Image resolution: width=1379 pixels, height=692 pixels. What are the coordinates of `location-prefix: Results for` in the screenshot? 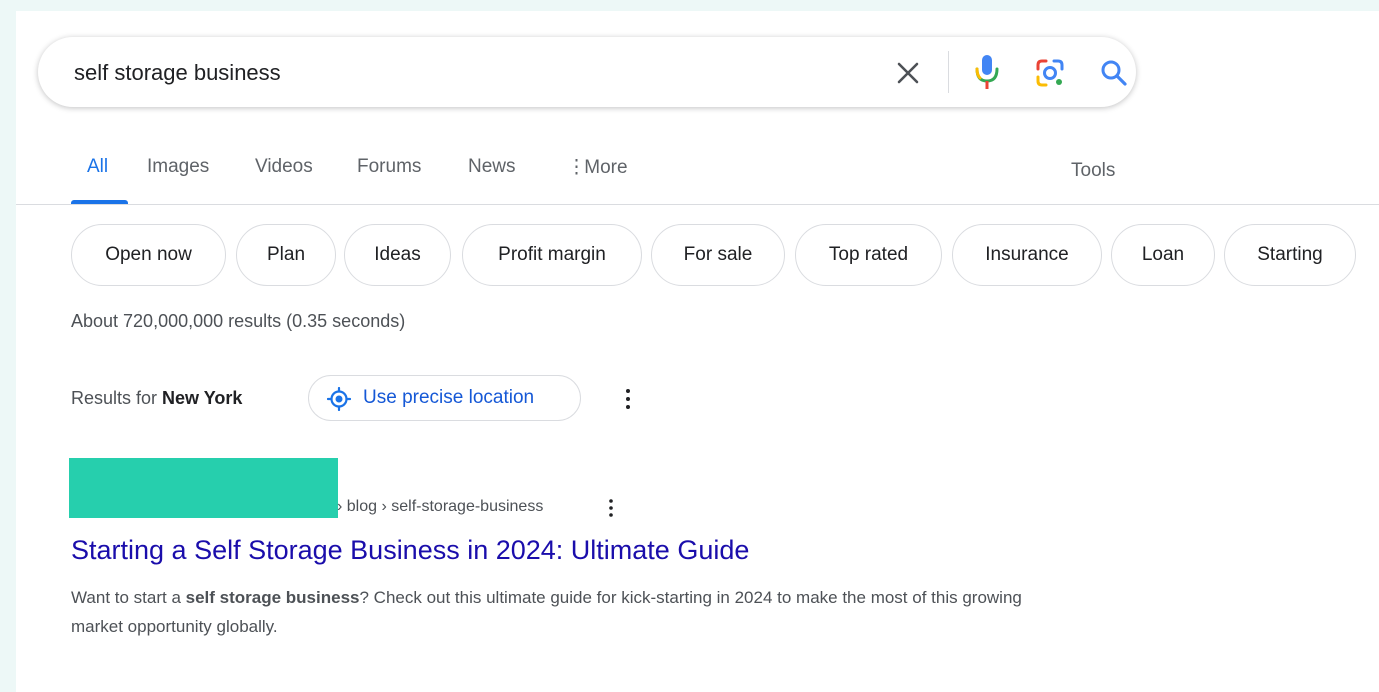 It's located at (117, 398).